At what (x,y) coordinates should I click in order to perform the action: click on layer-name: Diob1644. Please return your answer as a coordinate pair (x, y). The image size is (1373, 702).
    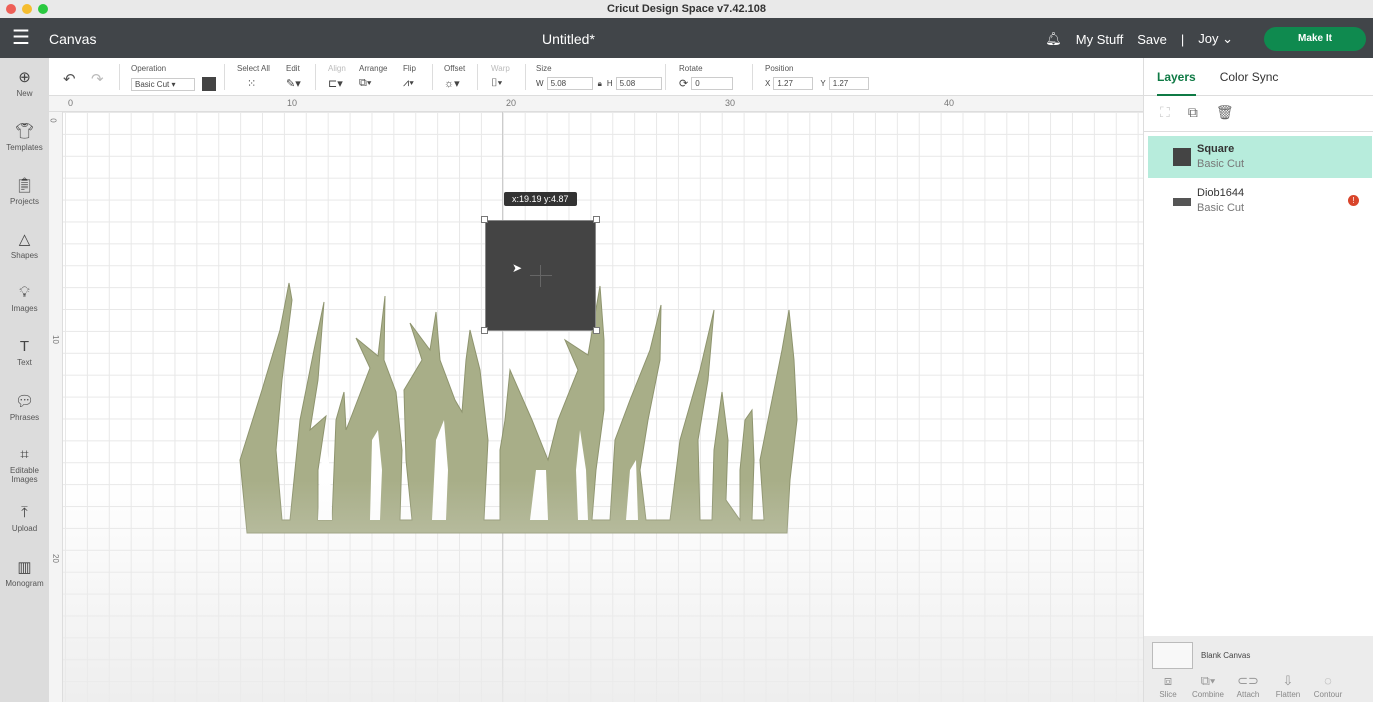
    Looking at the image, I should click on (1221, 193).